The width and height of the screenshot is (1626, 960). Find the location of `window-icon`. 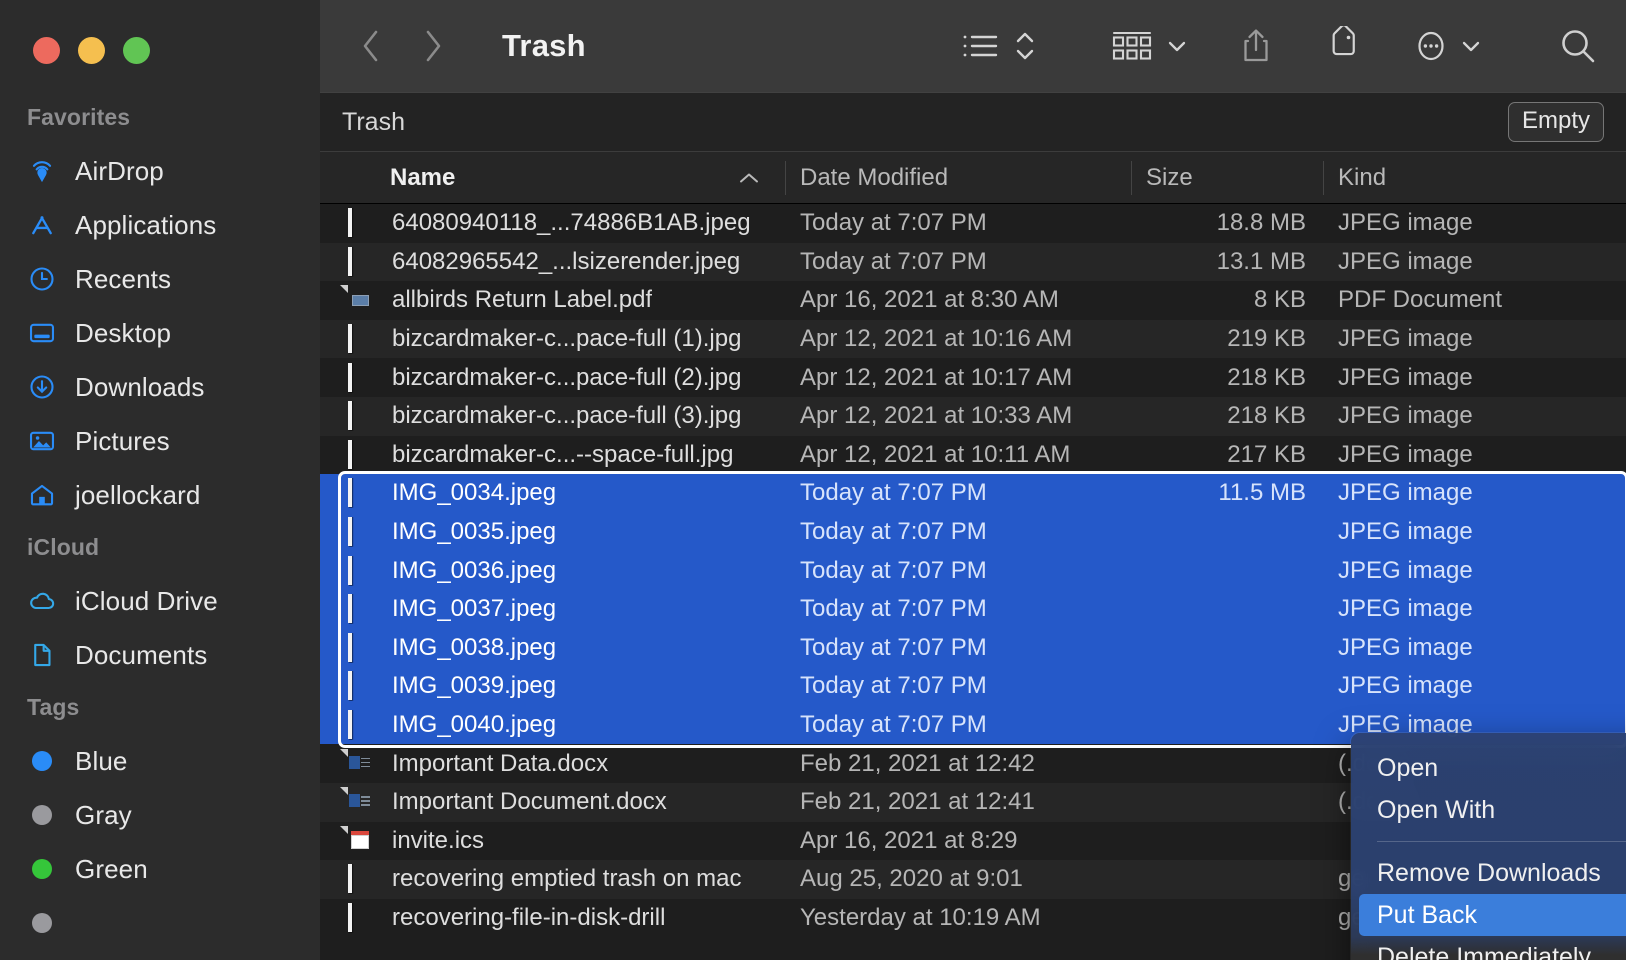

window-icon is located at coordinates (350, 879).